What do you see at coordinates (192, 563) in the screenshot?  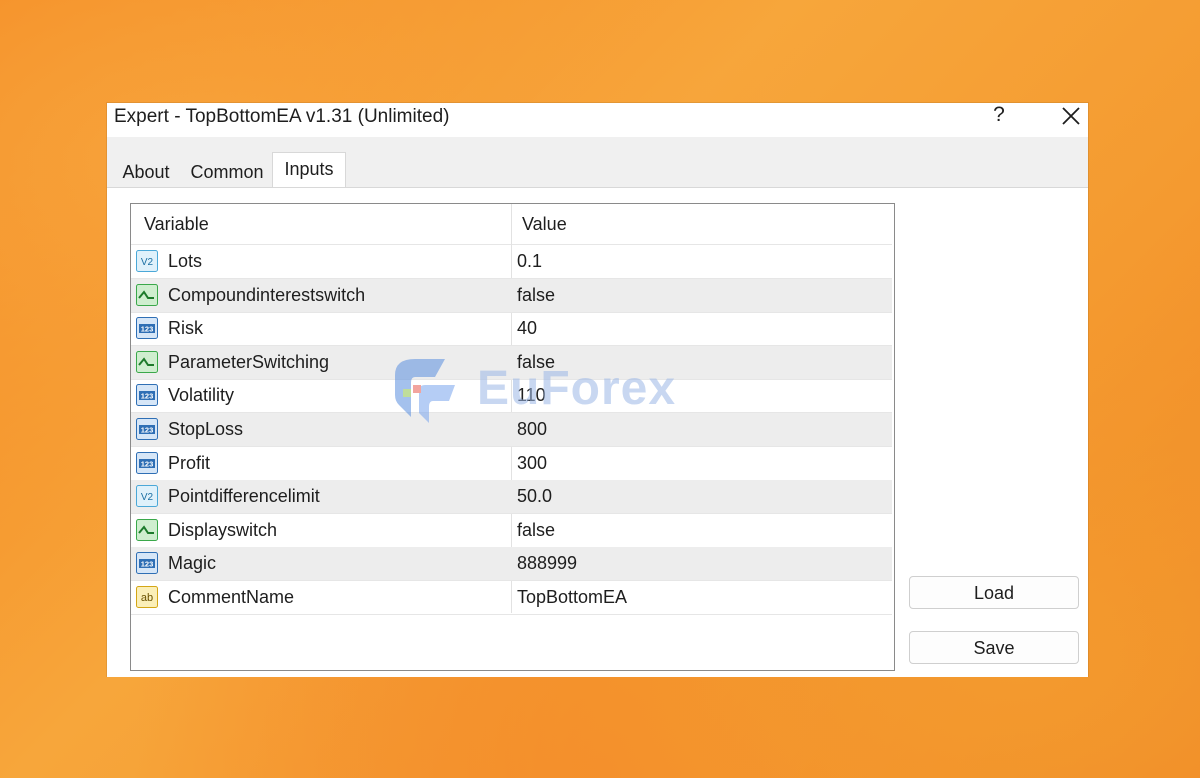 I see `variable-name: Magic` at bounding box center [192, 563].